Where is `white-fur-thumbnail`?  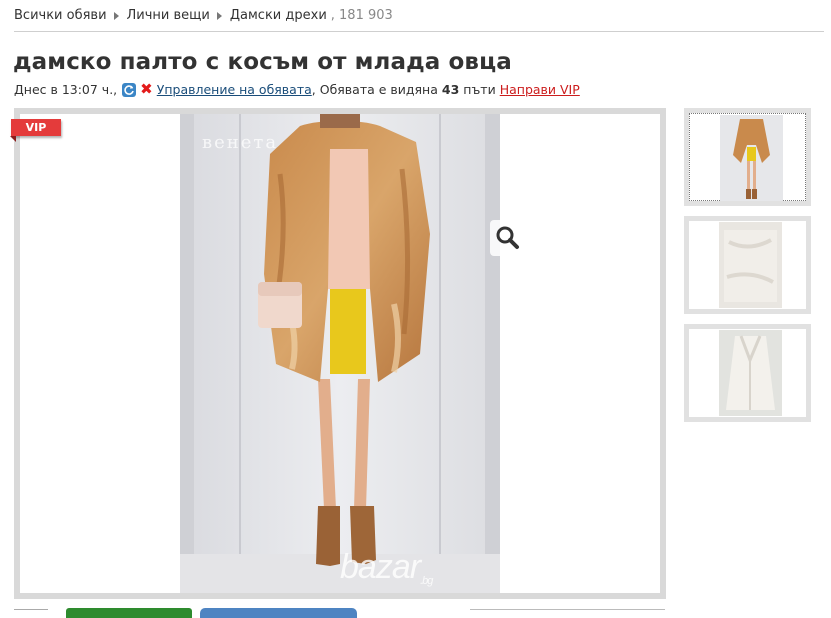 white-fur-thumbnail is located at coordinates (750, 265).